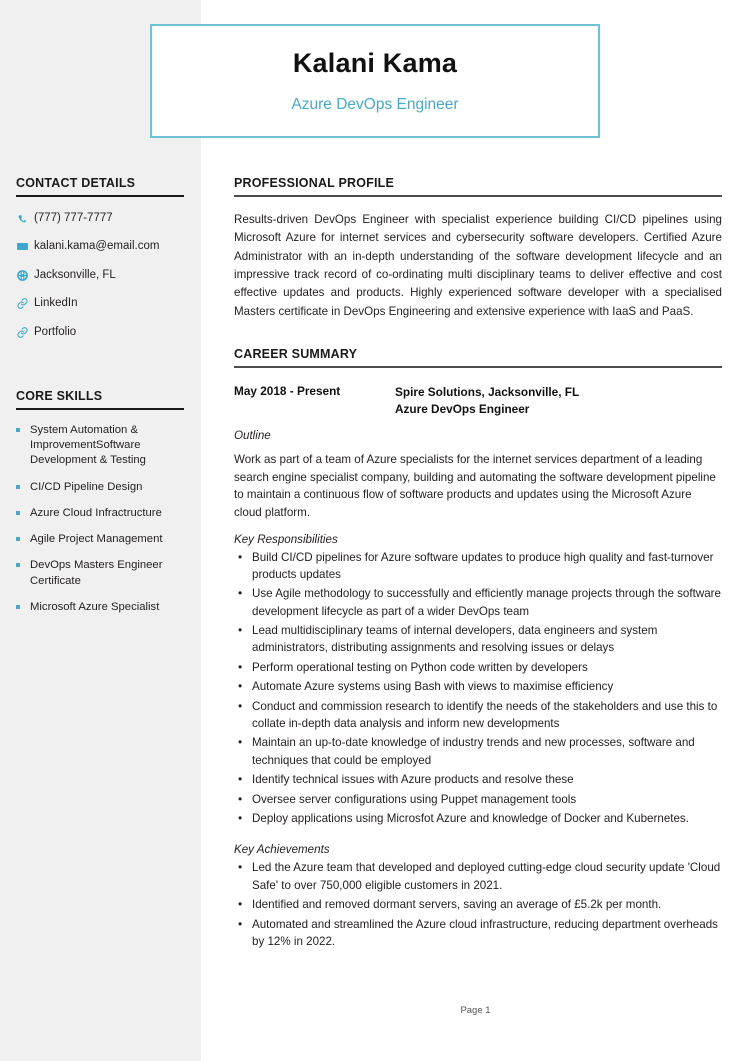 The image size is (750, 1061). What do you see at coordinates (478, 186) in the screenshot?
I see `professional-profile-heading: PROFESSIONAL PROFILE` at bounding box center [478, 186].